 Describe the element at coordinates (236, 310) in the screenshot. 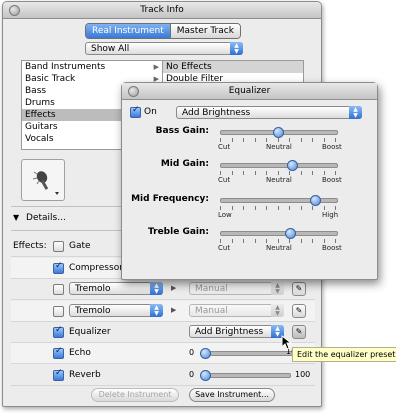

I see `tremolo-2-preset-popup: Manual ▲ ▼` at that location.